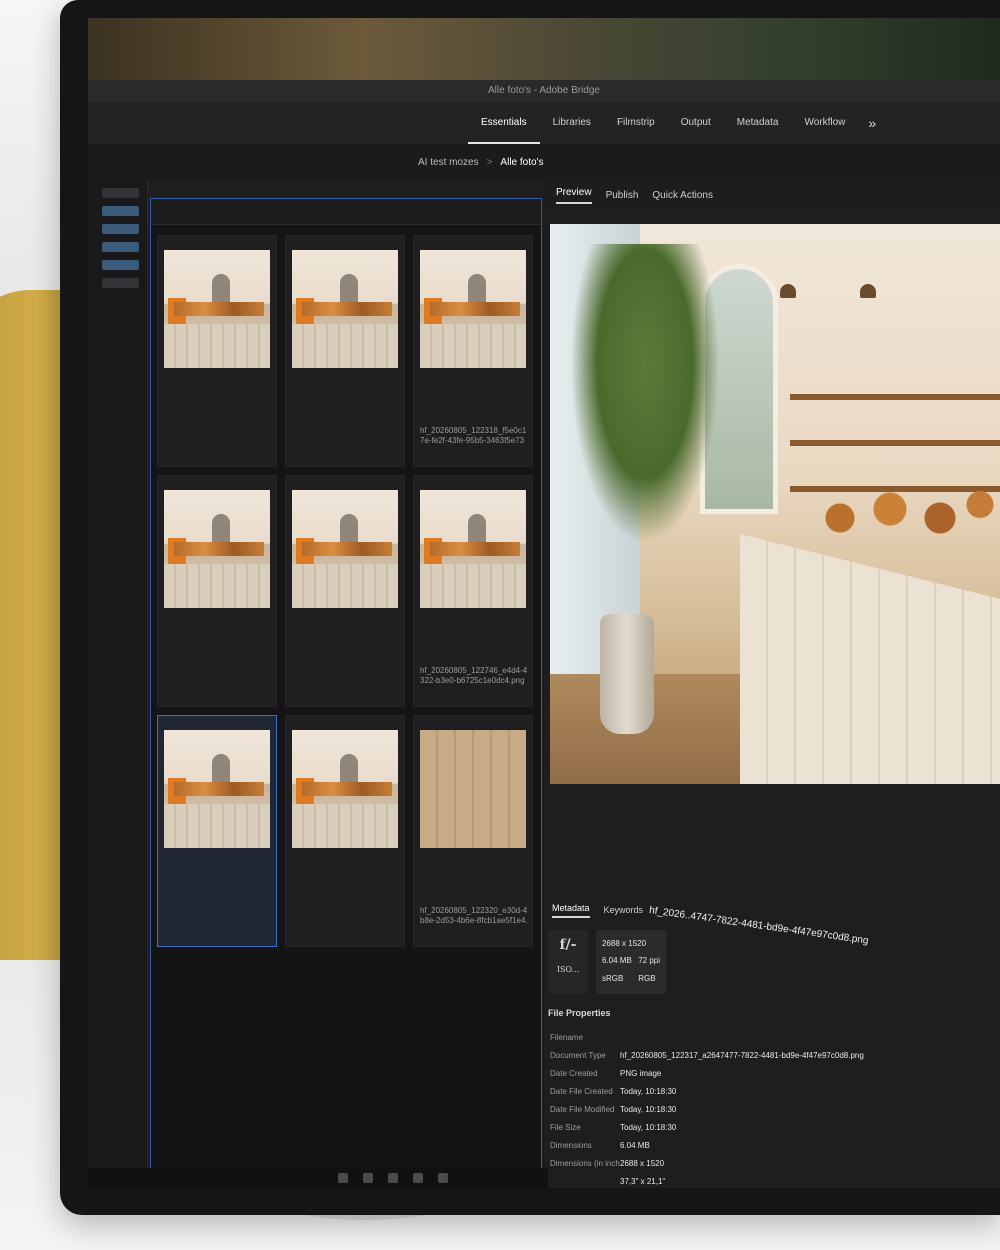 The image size is (1000, 1250). Describe the element at coordinates (572, 123) in the screenshot. I see `tab-libraries: Libraries` at that location.